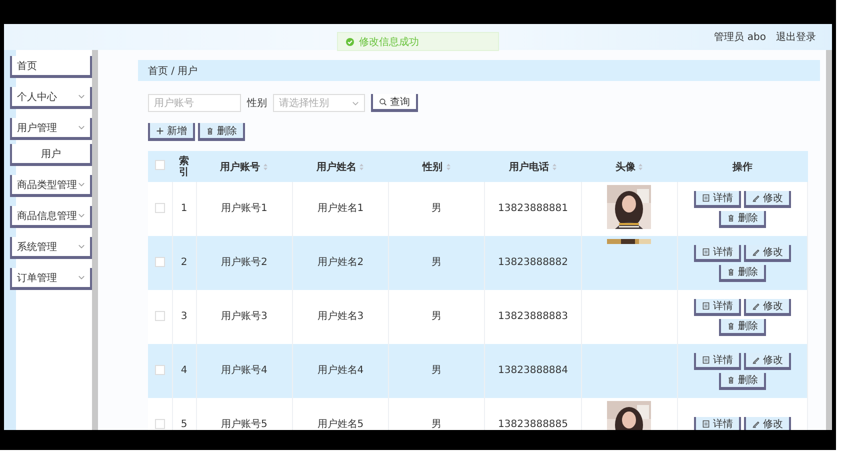 The width and height of the screenshot is (852, 459). I want to click on column-header: 用户姓名, so click(336, 167).